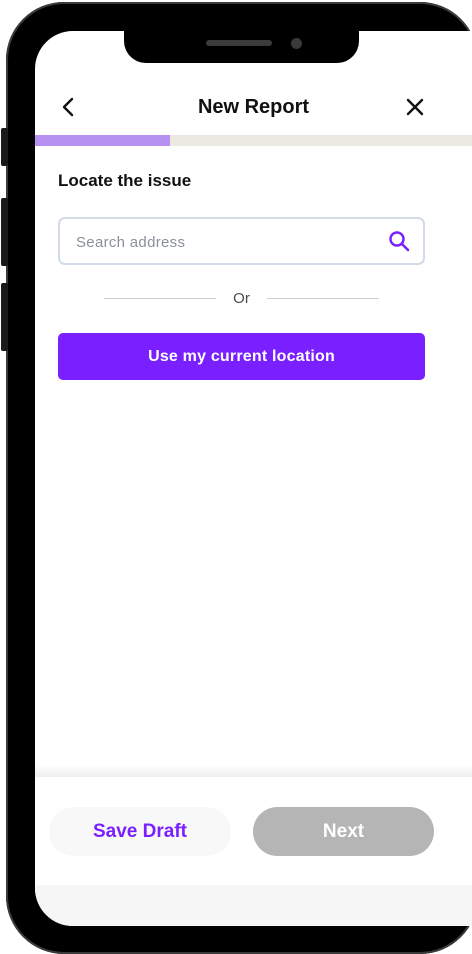 This screenshot has width=472, height=954. Describe the element at coordinates (226, 242) in the screenshot. I see `search-input` at that location.